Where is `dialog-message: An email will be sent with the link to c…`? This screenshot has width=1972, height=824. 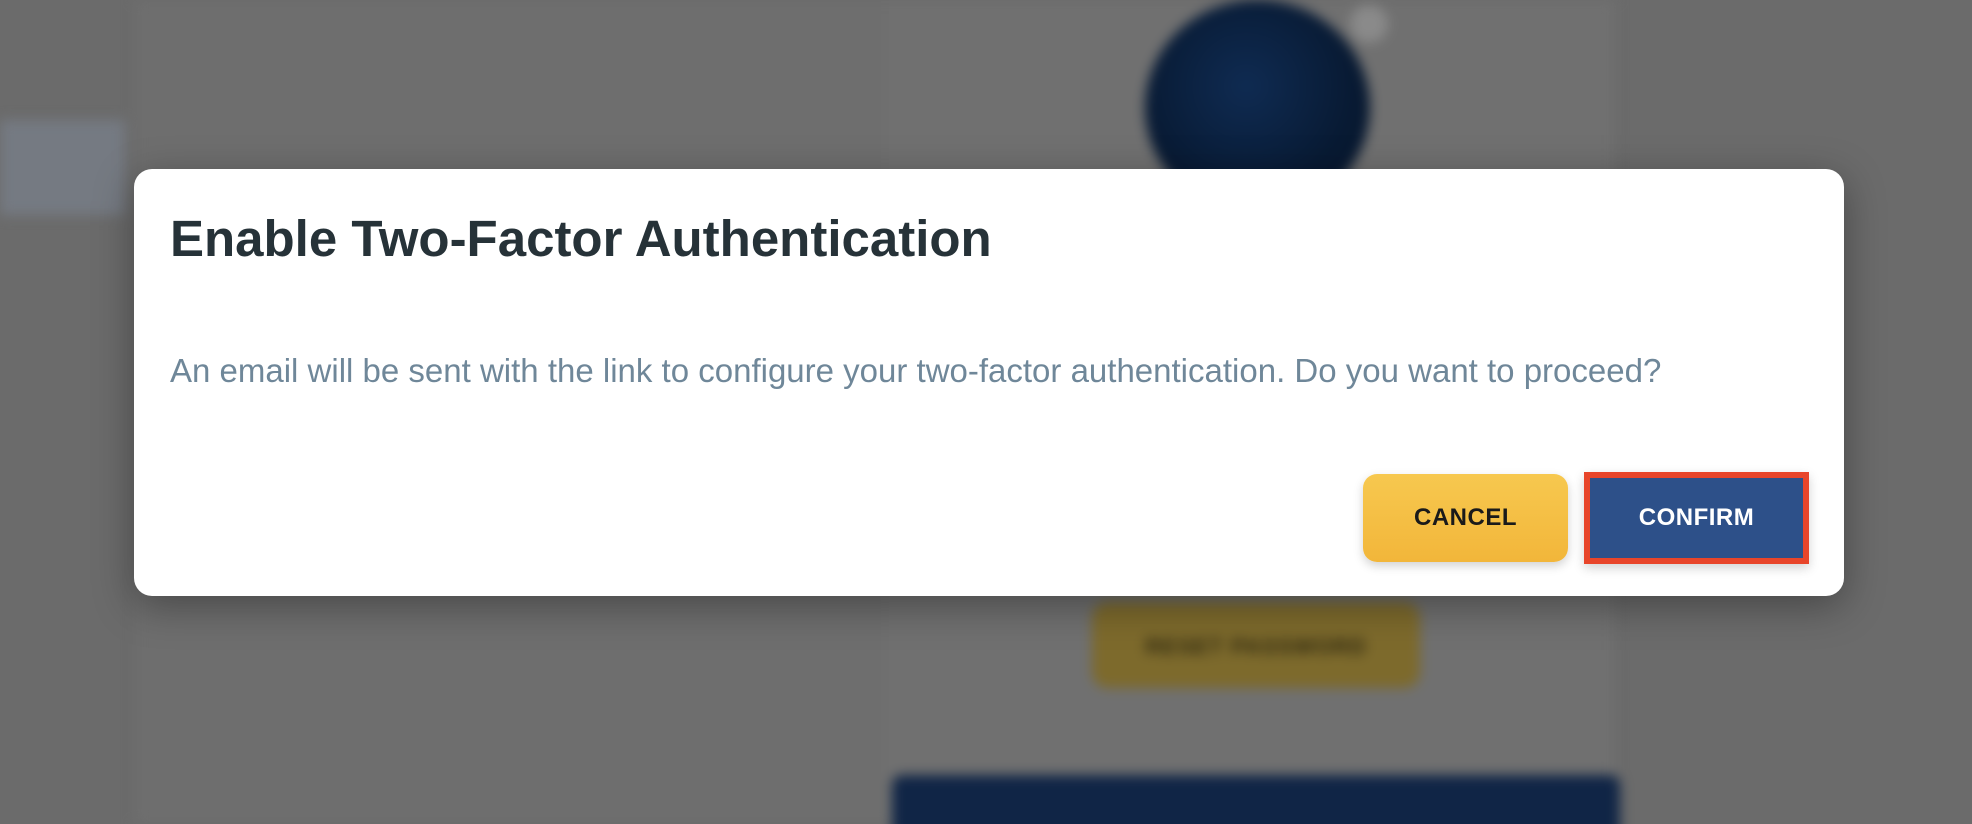
dialog-message: An email will be sent with the link to c… is located at coordinates (916, 370).